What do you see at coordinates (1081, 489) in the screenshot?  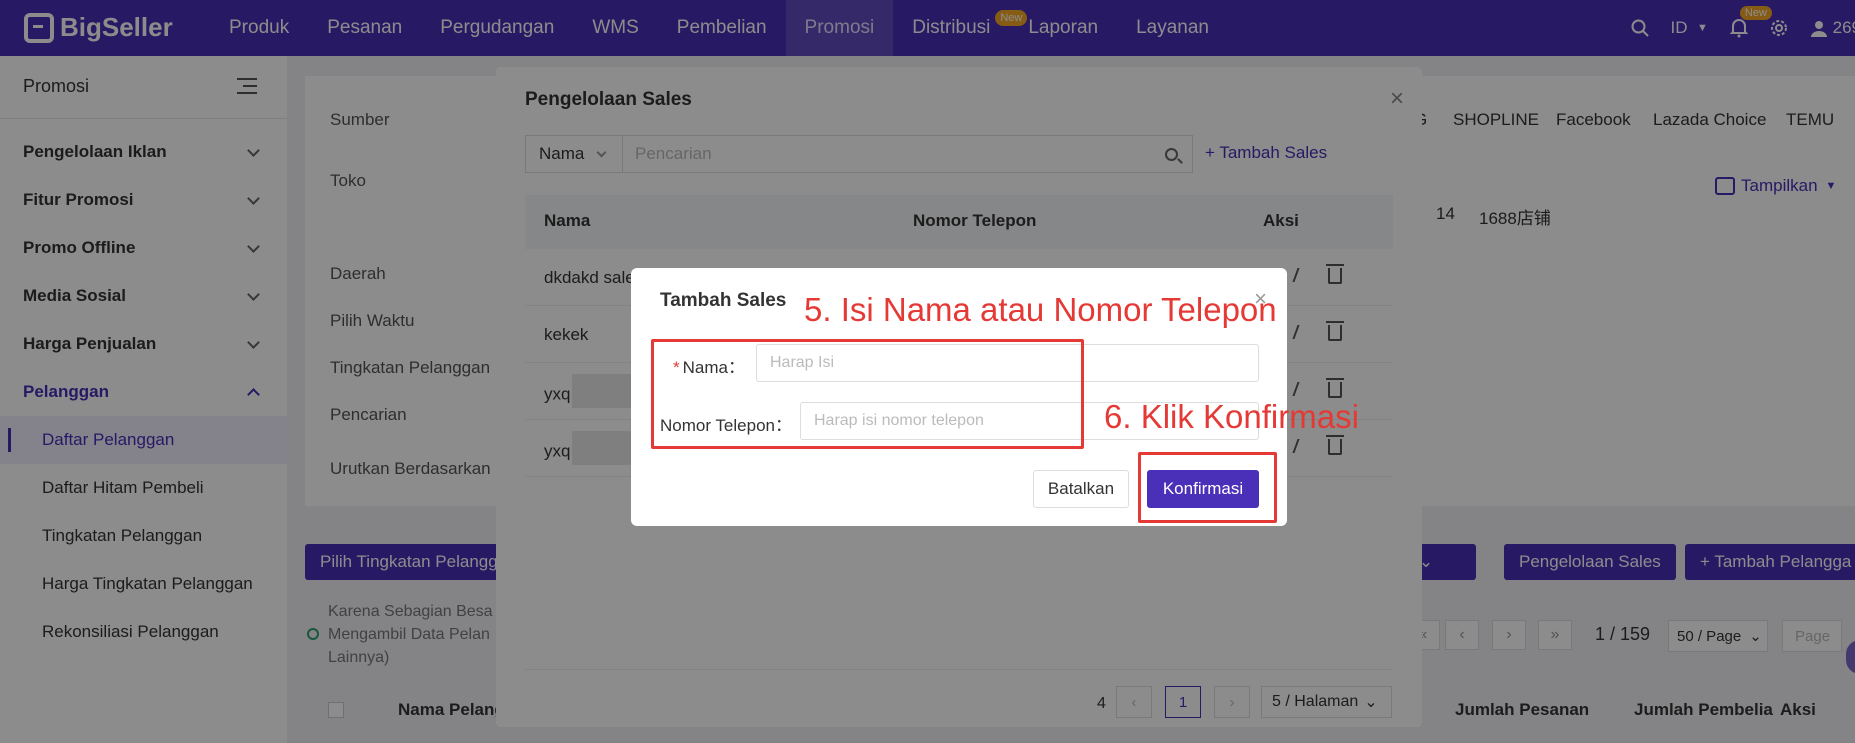 I see `batalkan-button: Batalkan` at bounding box center [1081, 489].